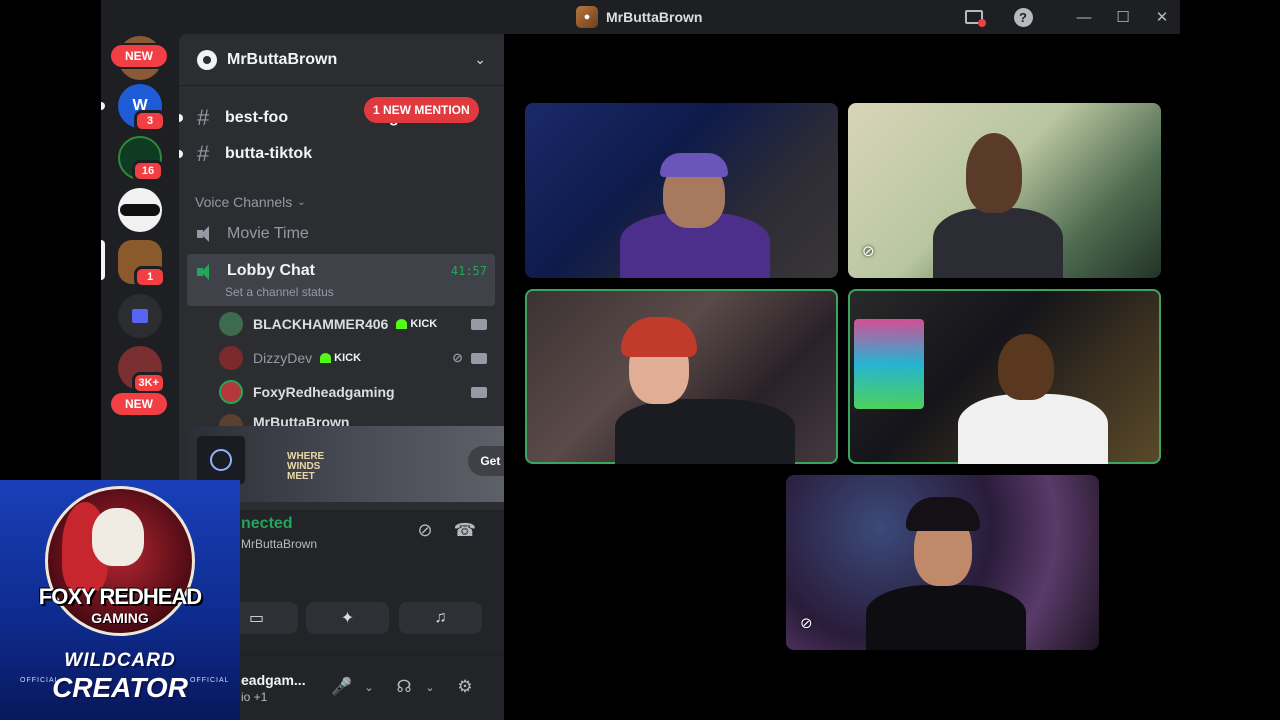 The width and height of the screenshot is (1280, 720). I want to click on user-name: MrButtaBrown, so click(301, 420).